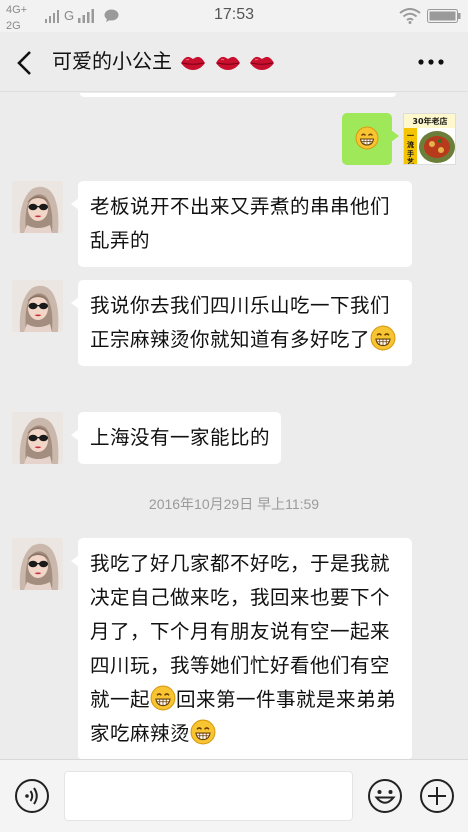 The height and width of the screenshot is (832, 468). Describe the element at coordinates (385, 796) in the screenshot. I see `emoji-smile-icon` at that location.